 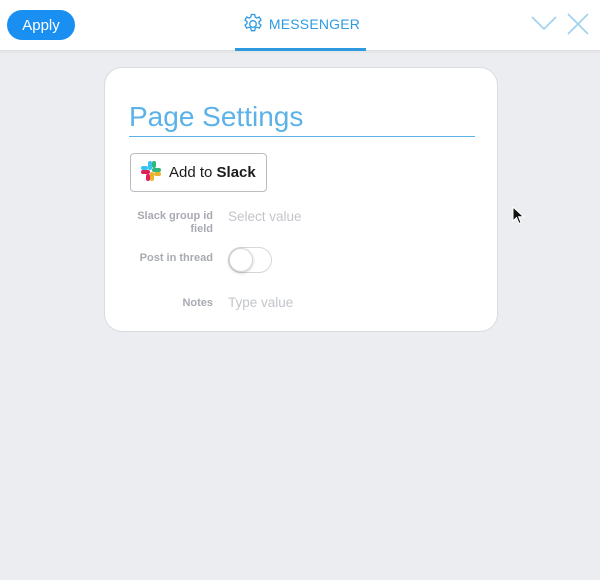 I want to click on notes-label: Notes, so click(x=197, y=303).